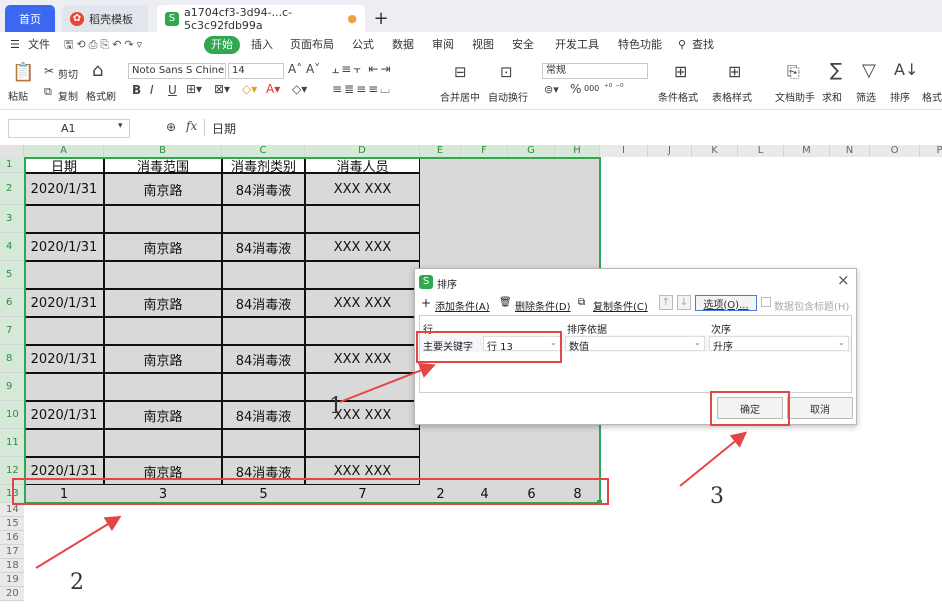 The width and height of the screenshot is (942, 615). Describe the element at coordinates (77, 582) in the screenshot. I see `annotation-label-2: 2` at that location.